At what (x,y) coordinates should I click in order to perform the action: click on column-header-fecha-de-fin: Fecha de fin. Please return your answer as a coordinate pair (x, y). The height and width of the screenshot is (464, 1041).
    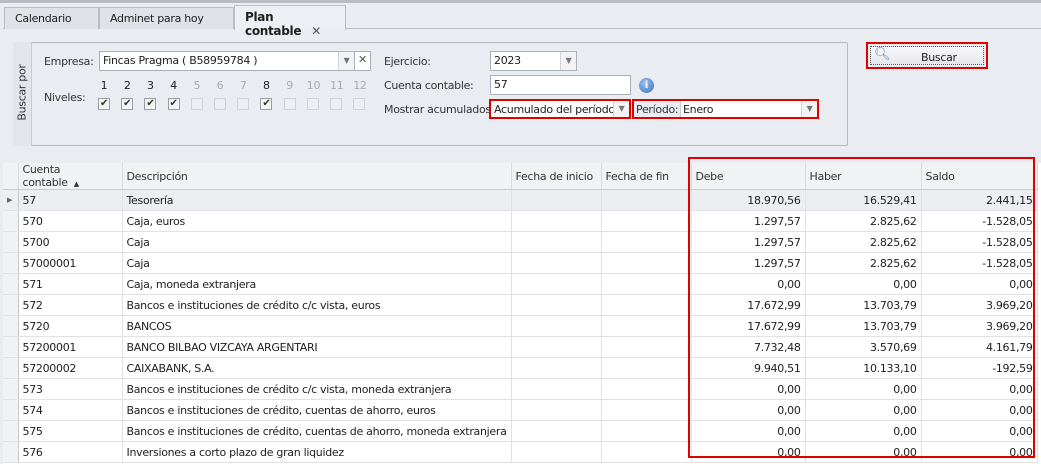
    Looking at the image, I should click on (646, 176).